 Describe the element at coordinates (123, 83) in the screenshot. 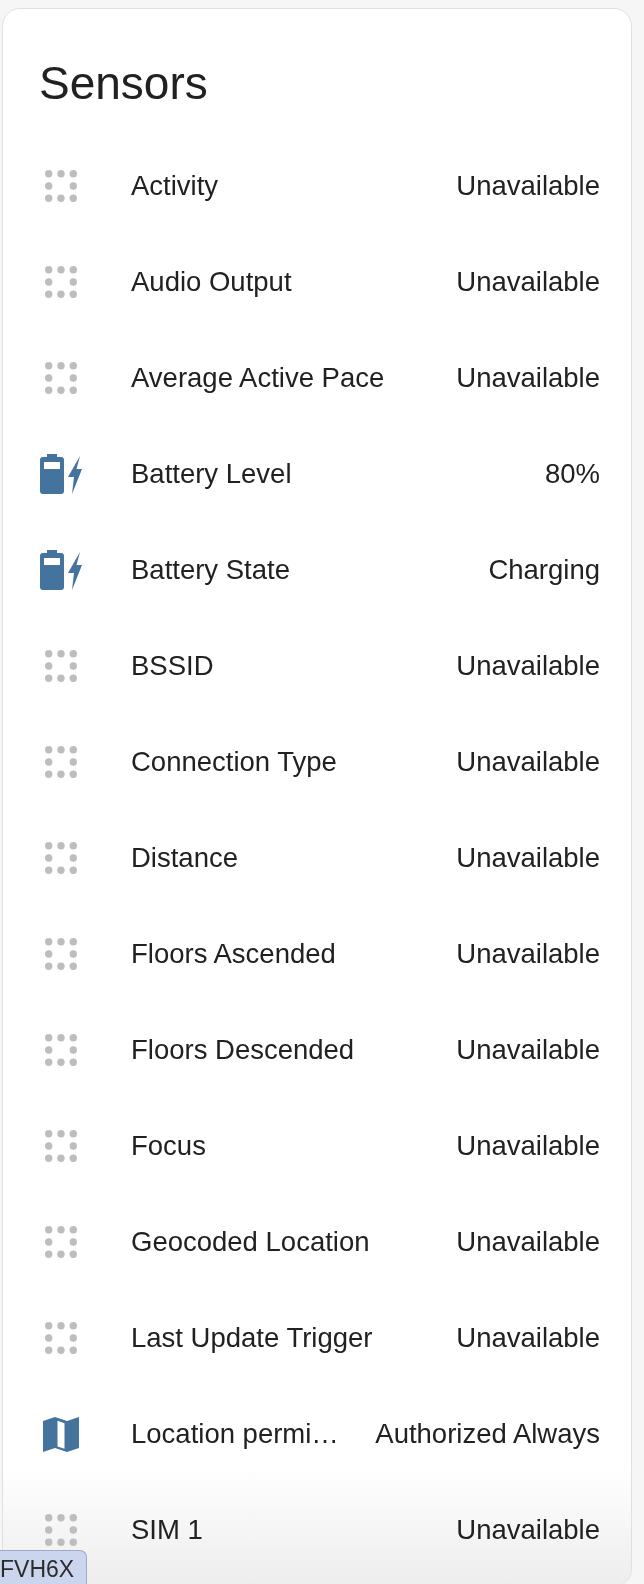

I see `card-title: Sensors` at that location.